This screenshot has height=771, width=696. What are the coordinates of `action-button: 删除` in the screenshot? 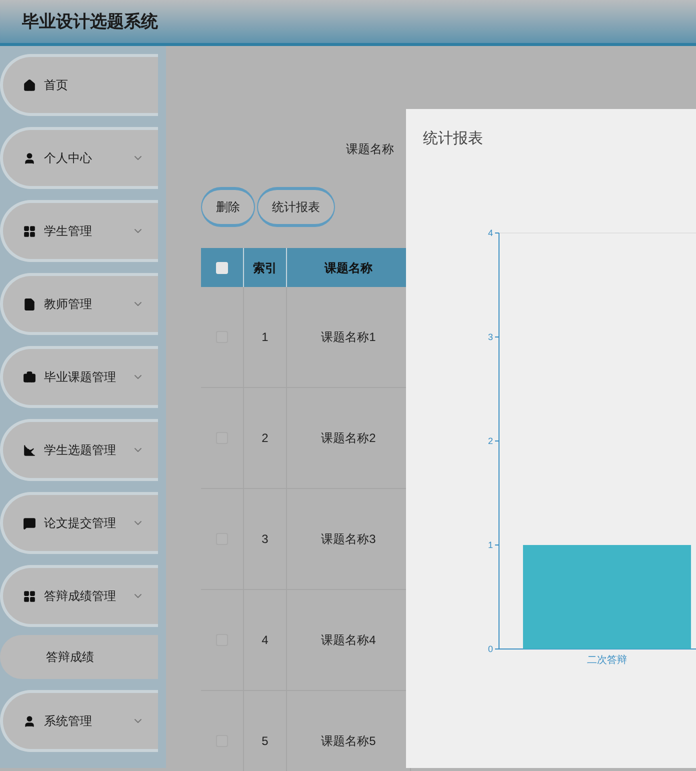 It's located at (228, 207).